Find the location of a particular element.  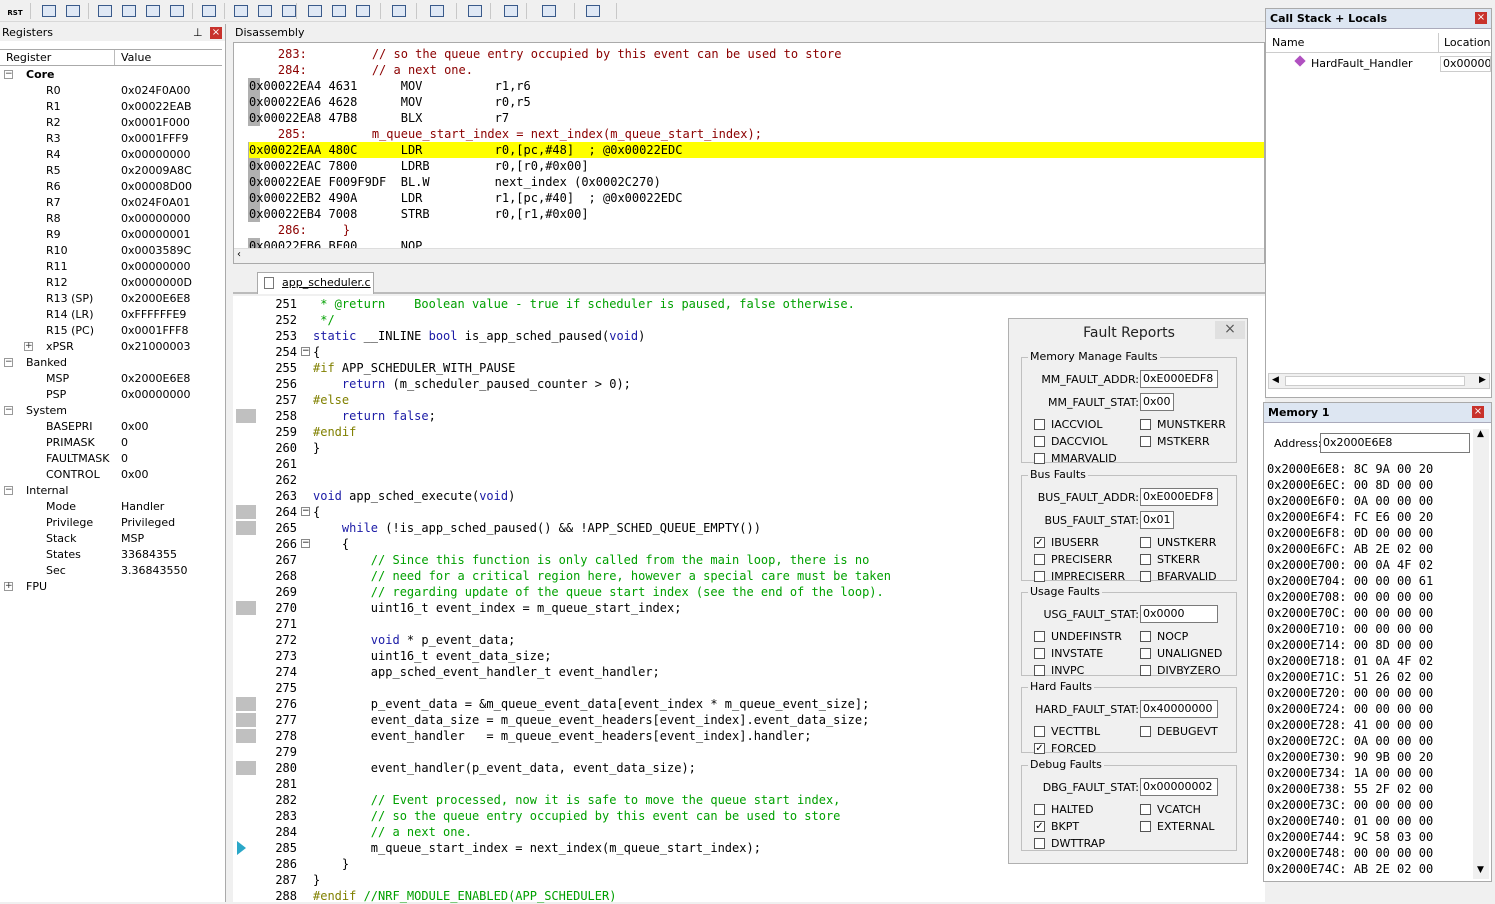

register-row: + xPSR 0x21000003 is located at coordinates (111, 347).